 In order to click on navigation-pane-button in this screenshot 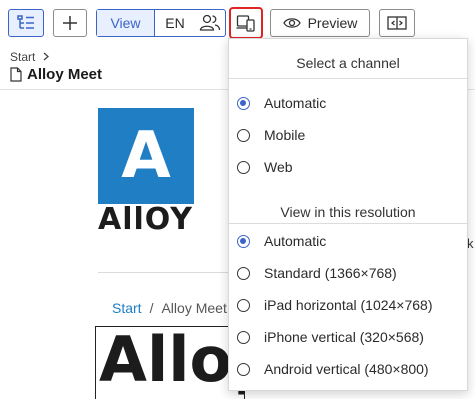, I will do `click(26, 23)`.